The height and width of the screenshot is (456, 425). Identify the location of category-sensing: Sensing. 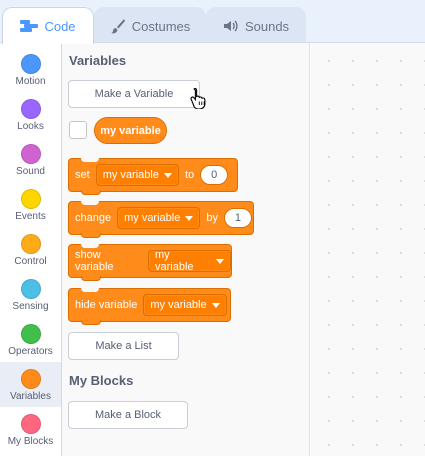
(30, 294).